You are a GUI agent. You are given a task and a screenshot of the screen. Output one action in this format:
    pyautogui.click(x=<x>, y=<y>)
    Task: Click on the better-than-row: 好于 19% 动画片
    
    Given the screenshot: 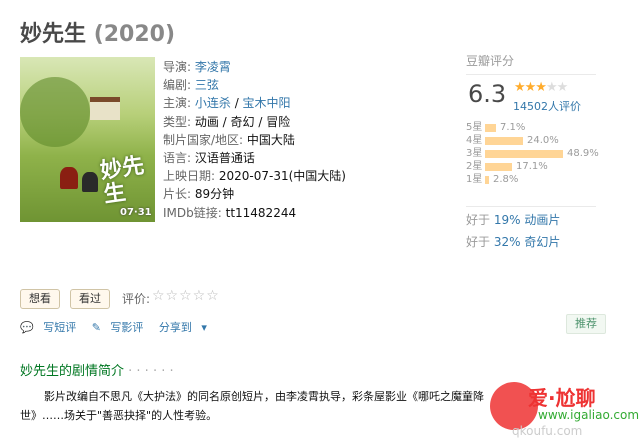 What is the action you would take?
    pyautogui.click(x=531, y=220)
    